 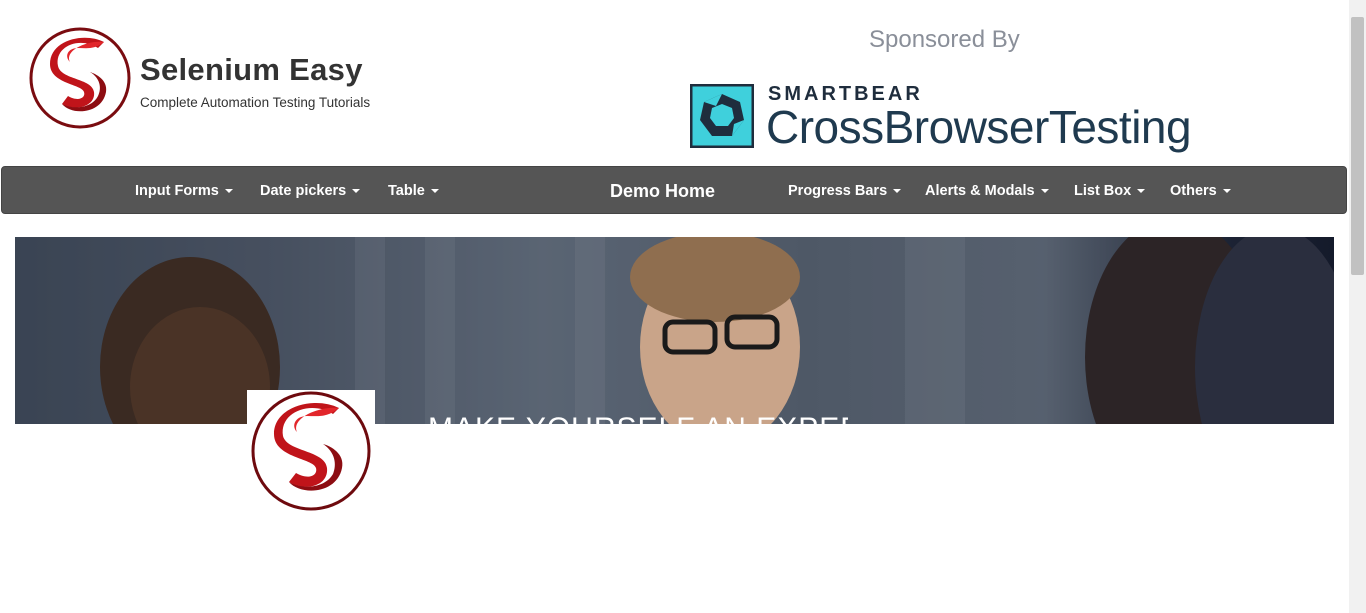 I want to click on sponsor-product-name: CrossBrowserTesting, so click(x=979, y=127).